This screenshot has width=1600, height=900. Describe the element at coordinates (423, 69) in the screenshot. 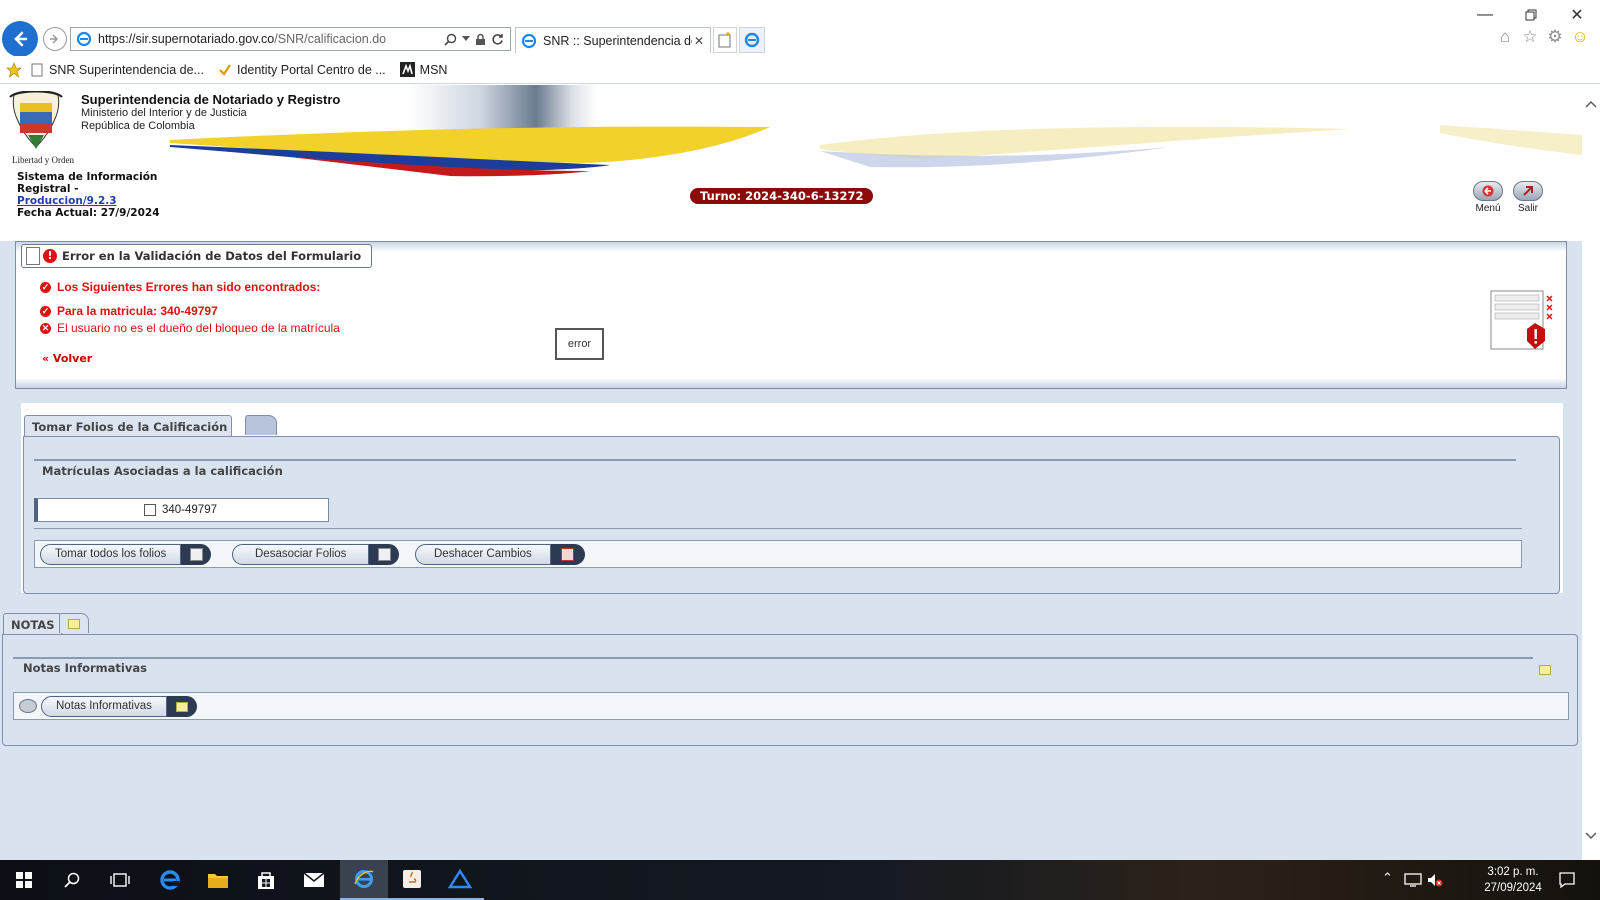

I see `favorite-msn: MSN` at that location.